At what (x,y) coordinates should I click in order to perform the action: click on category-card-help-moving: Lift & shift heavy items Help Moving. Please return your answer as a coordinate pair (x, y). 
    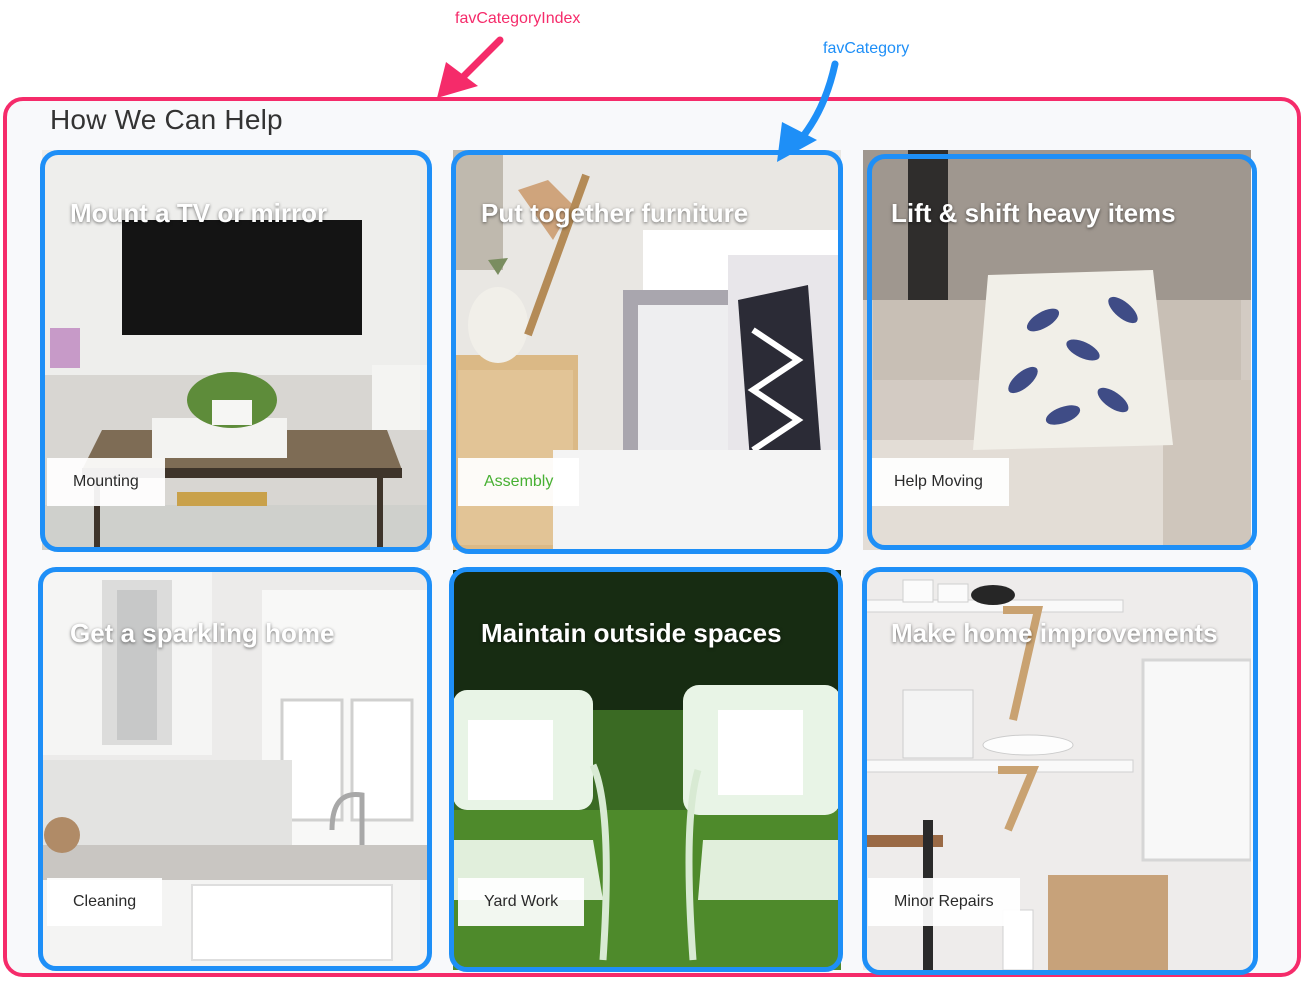
    Looking at the image, I should click on (1057, 350).